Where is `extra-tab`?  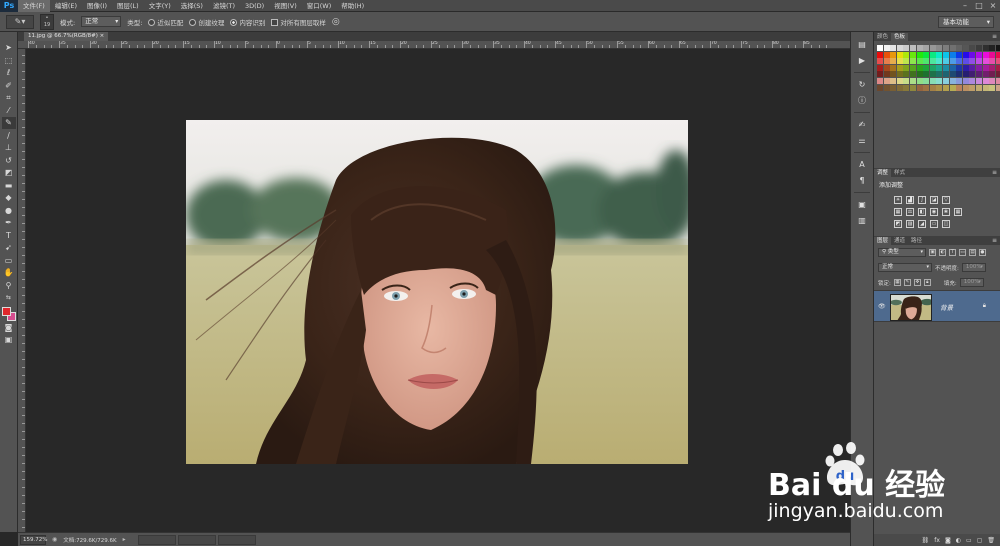 extra-tab is located at coordinates (236, 539).